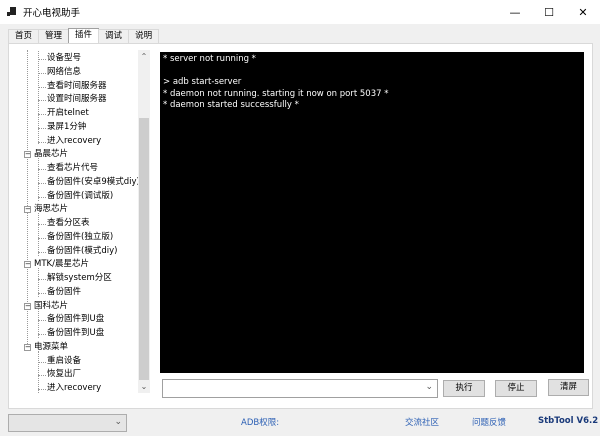  What do you see at coordinates (300, 12) in the screenshot?
I see `title-bar: 开心电视助手 — ☐ ✕` at bounding box center [300, 12].